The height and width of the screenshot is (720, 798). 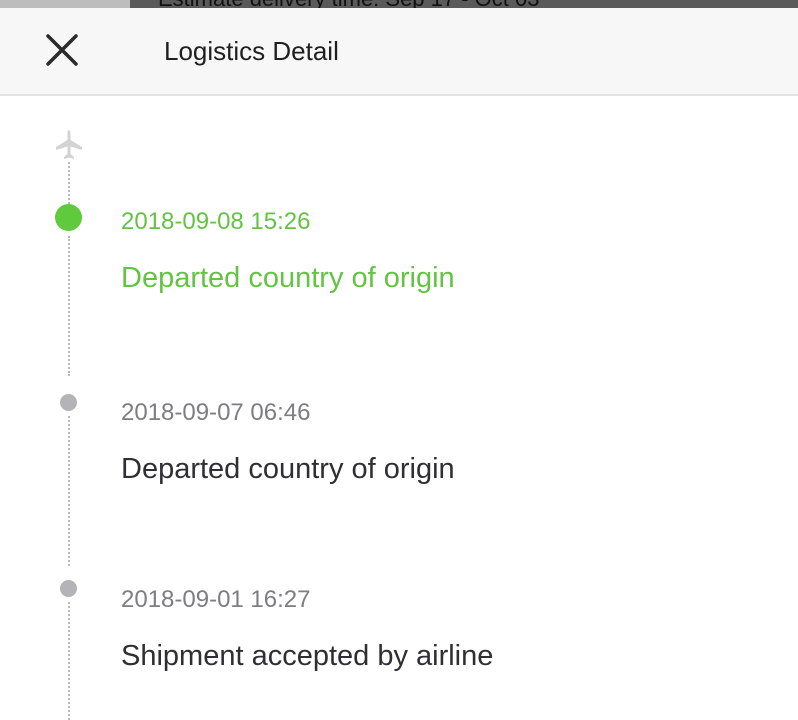 I want to click on event-description: Shipment accepted by airline, so click(x=307, y=656).